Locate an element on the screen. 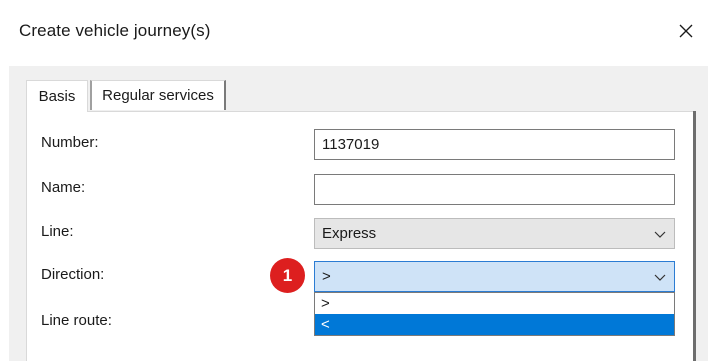 The height and width of the screenshot is (361, 708). direction-select: > is located at coordinates (494, 276).